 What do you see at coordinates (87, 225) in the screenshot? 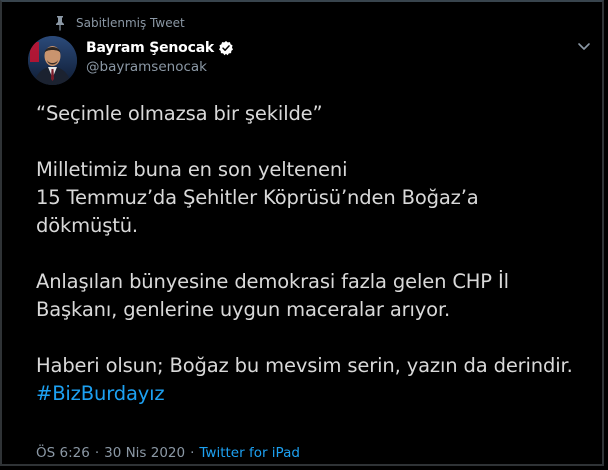
I see `tweet-line: dökmüştü.` at bounding box center [87, 225].